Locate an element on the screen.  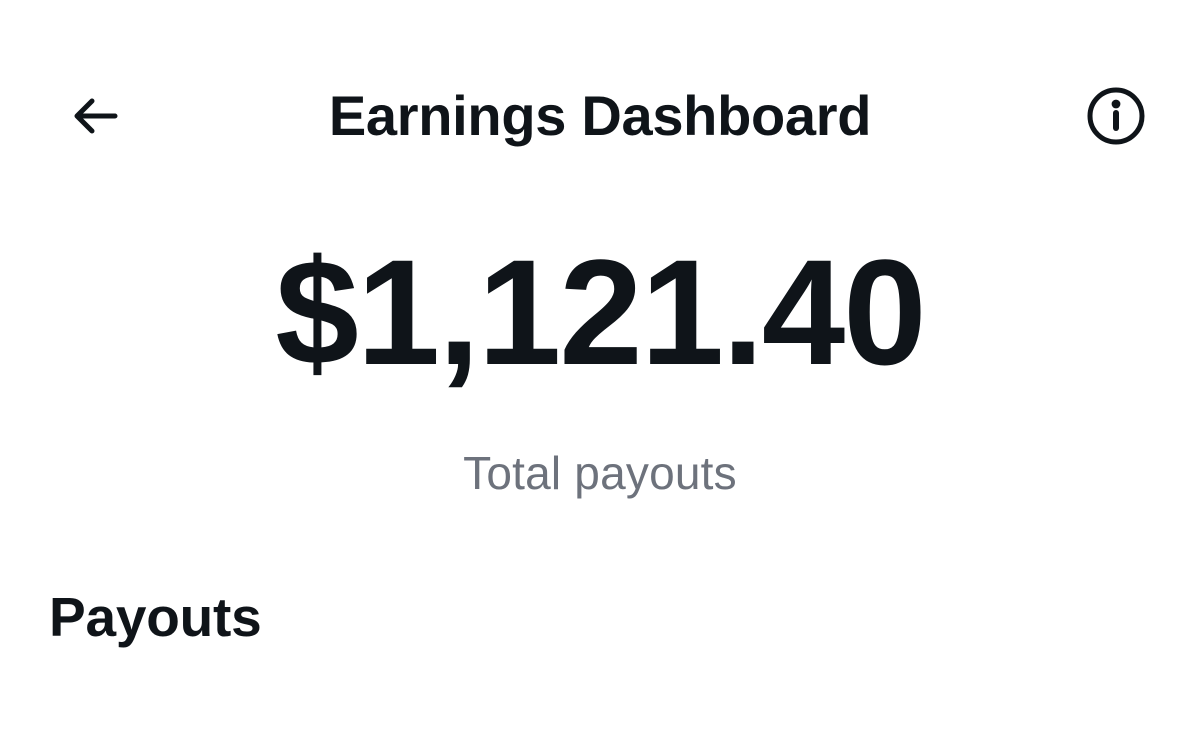
total-payouts-amount: $1,121.40 is located at coordinates (600, 312).